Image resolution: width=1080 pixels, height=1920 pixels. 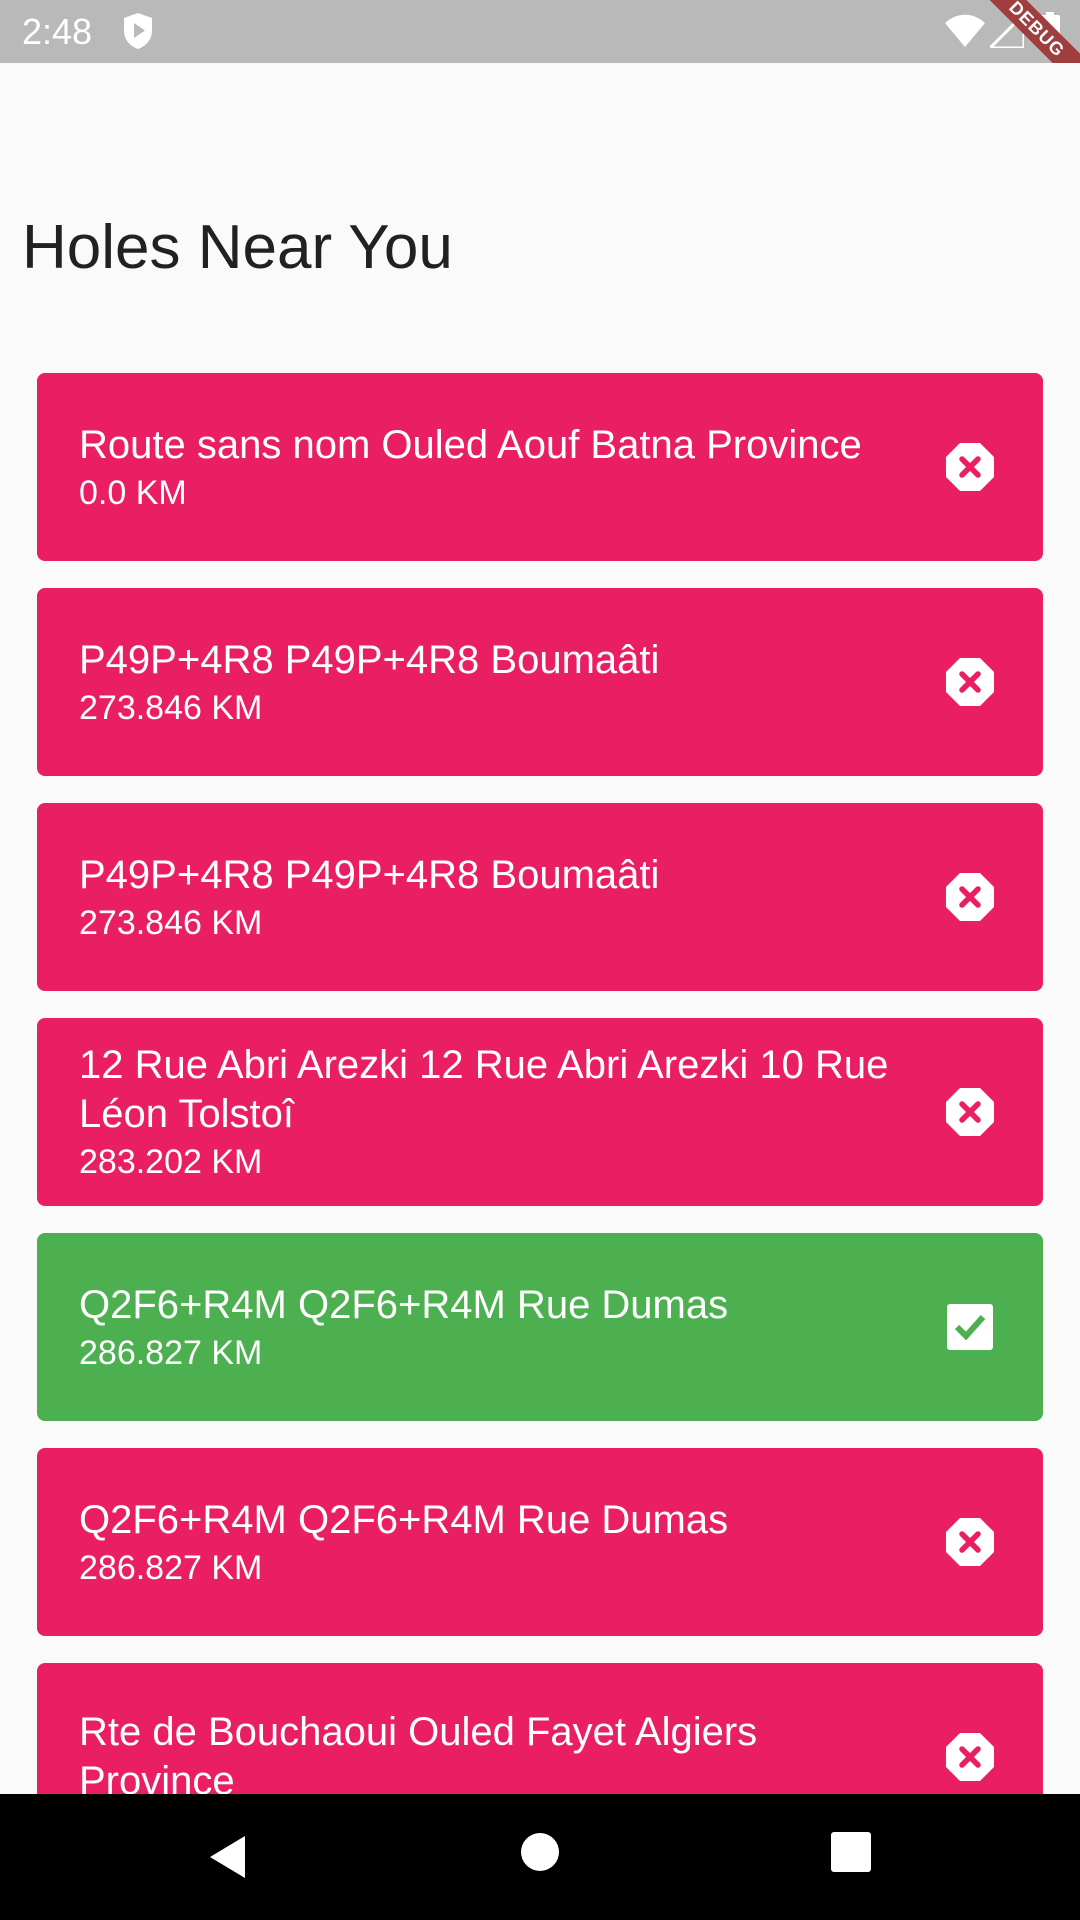 What do you see at coordinates (965, 30) in the screenshot?
I see `wifi-icon` at bounding box center [965, 30].